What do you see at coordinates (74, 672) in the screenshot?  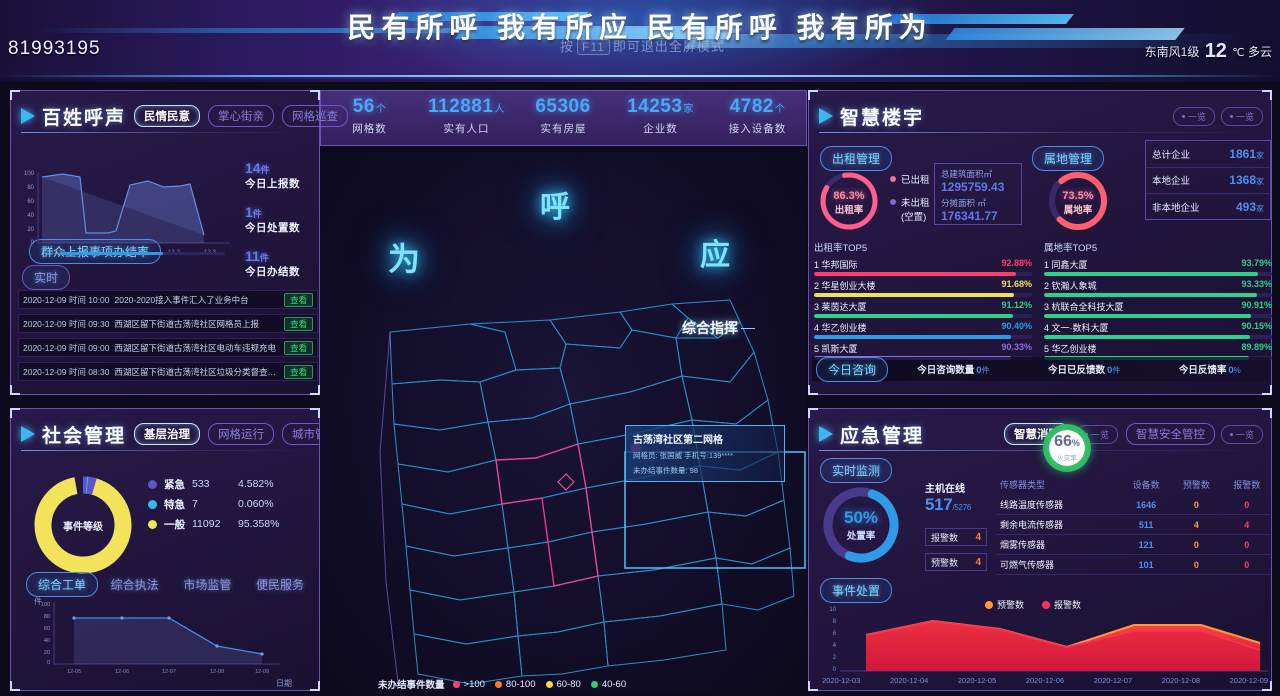 I see `svg-text: 12-05` at bounding box center [74, 672].